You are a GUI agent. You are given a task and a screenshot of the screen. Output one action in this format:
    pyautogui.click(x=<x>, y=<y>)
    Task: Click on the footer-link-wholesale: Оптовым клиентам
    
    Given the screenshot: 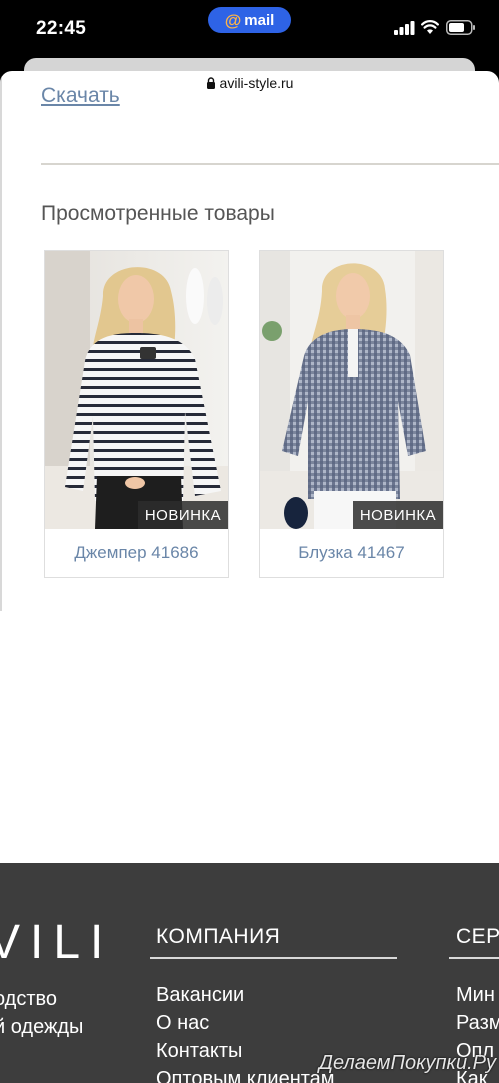 What is the action you would take?
    pyautogui.click(x=245, y=1074)
    